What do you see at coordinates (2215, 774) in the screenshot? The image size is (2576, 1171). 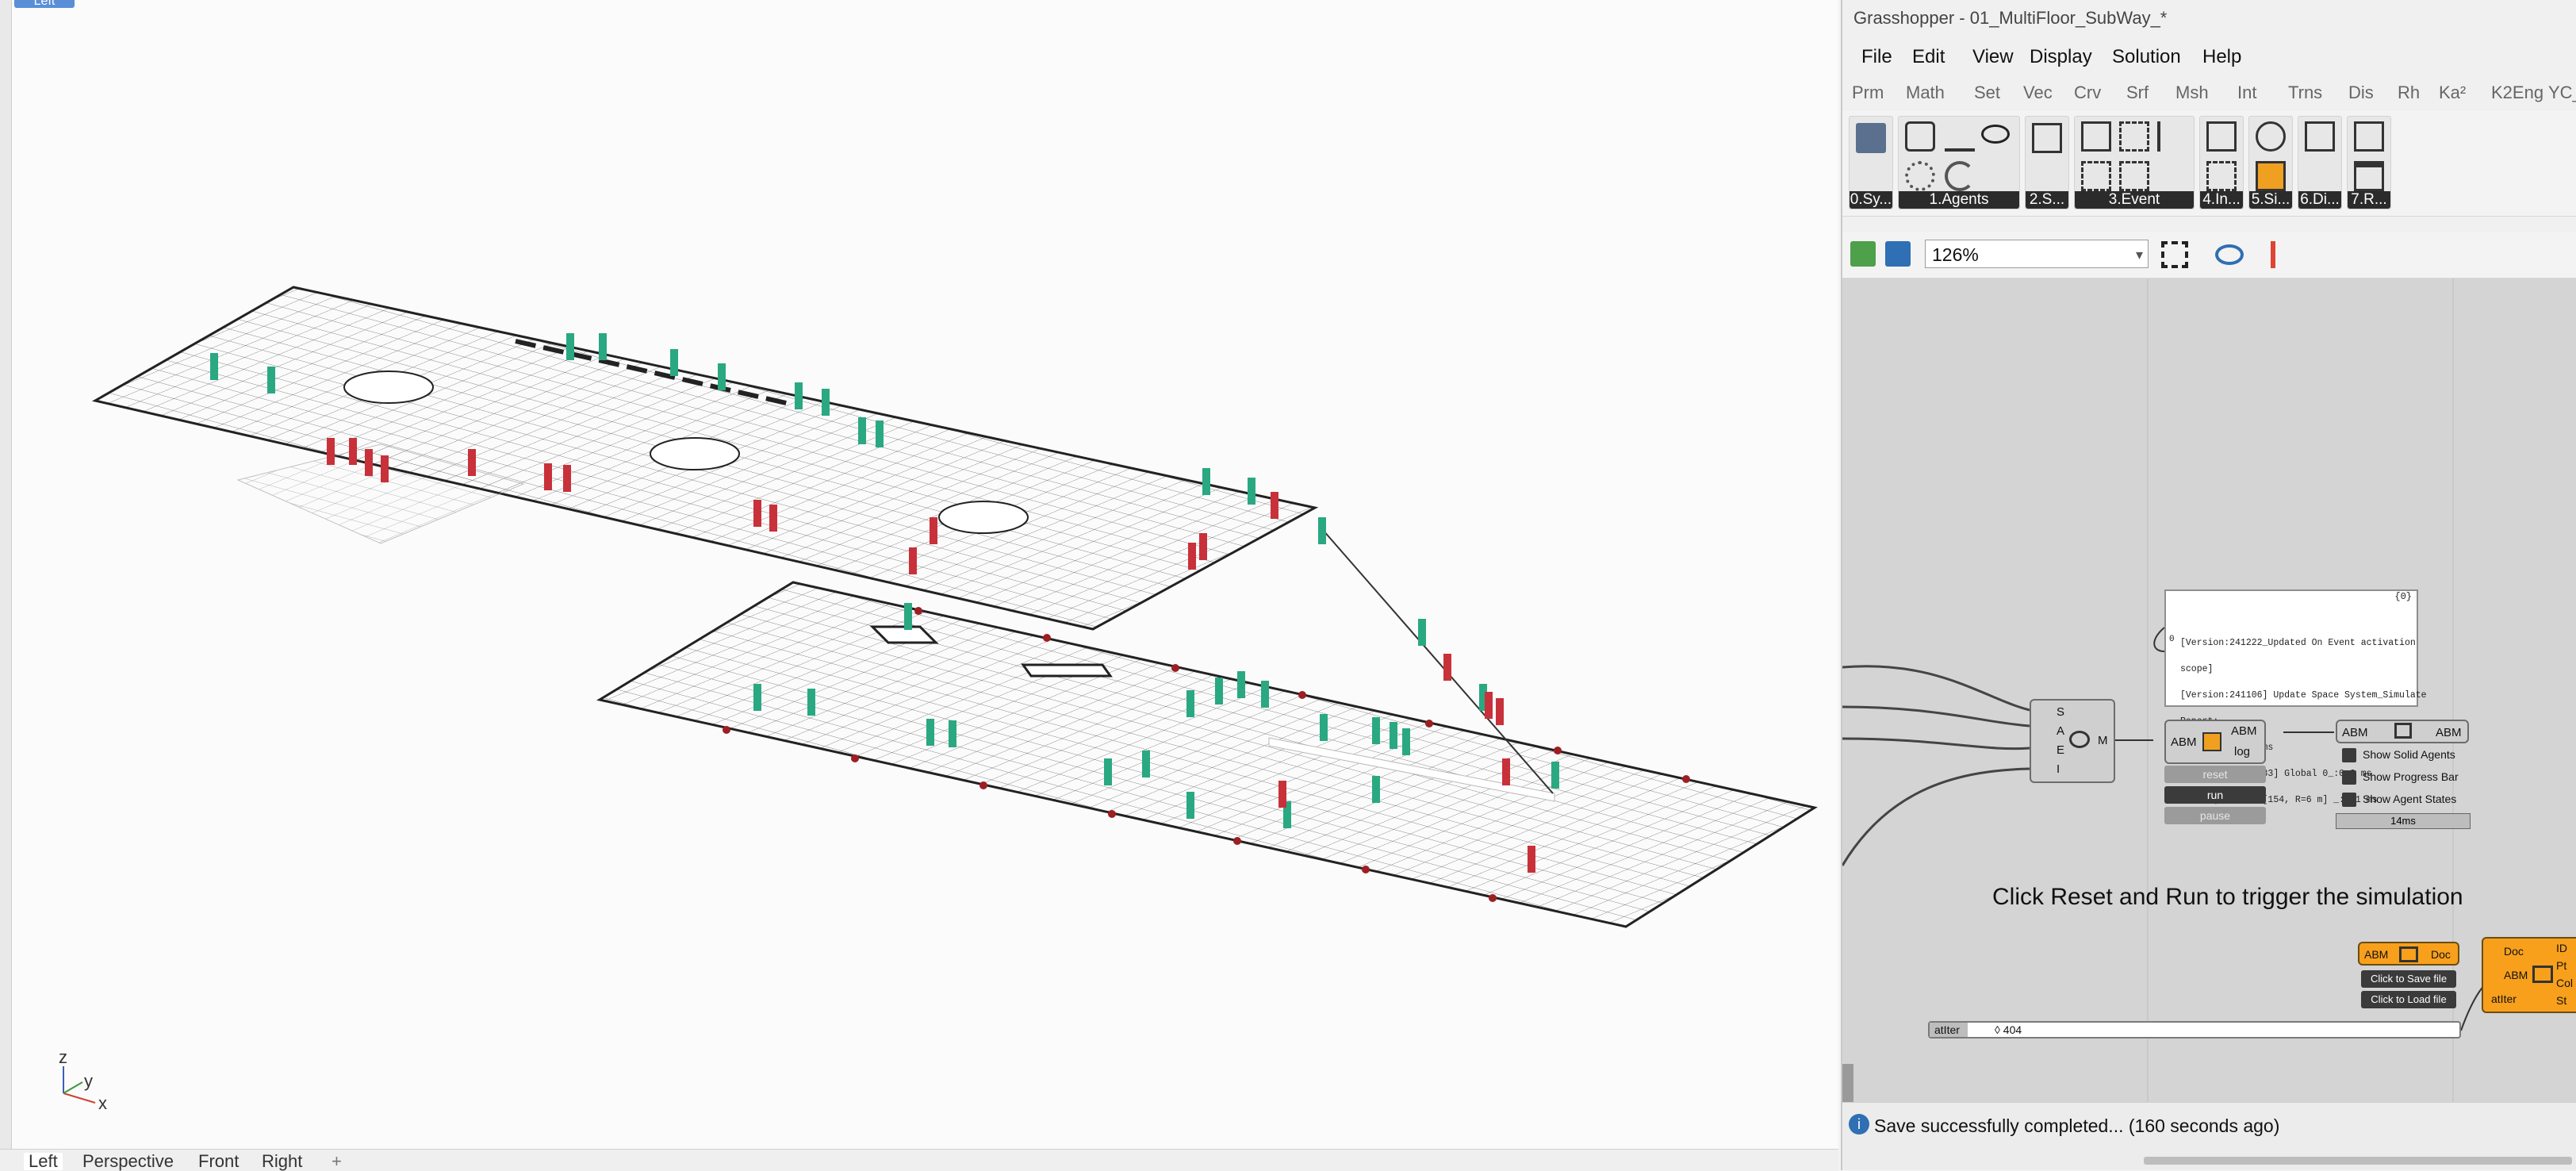 I see `reset-button: reset` at bounding box center [2215, 774].